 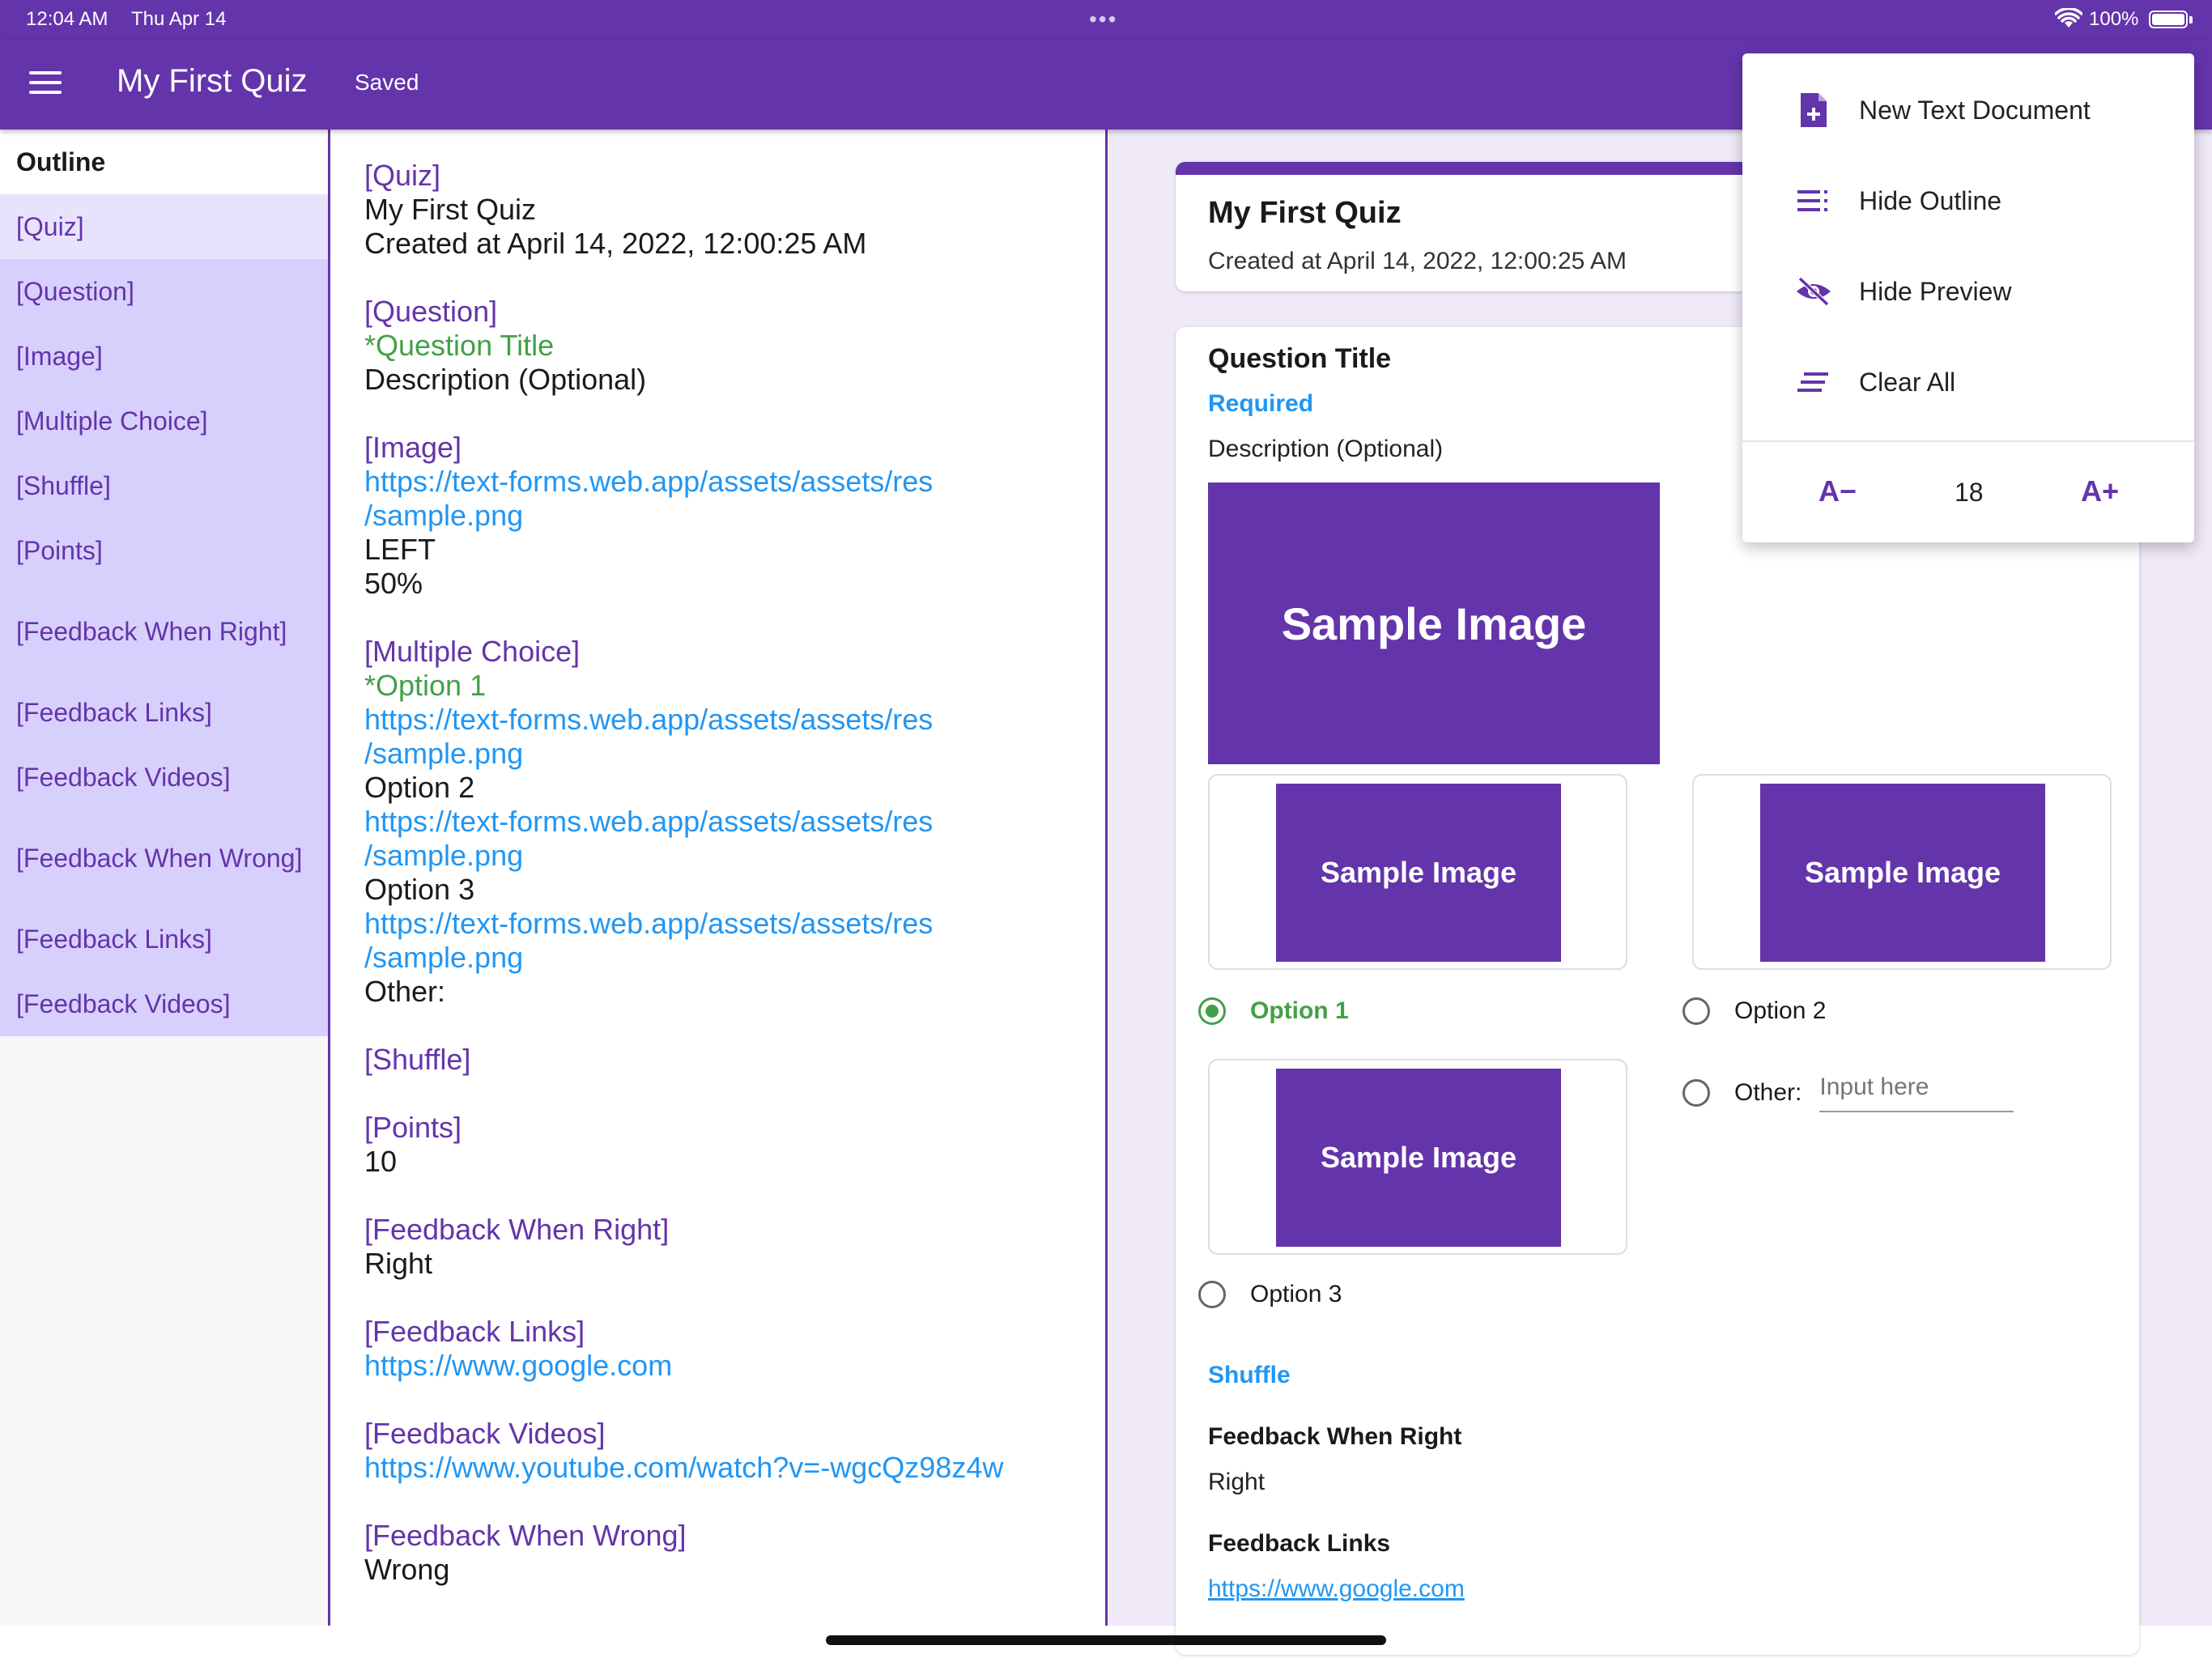 I want to click on menu-item-hide-outline: Hide Outline, so click(x=1968, y=200).